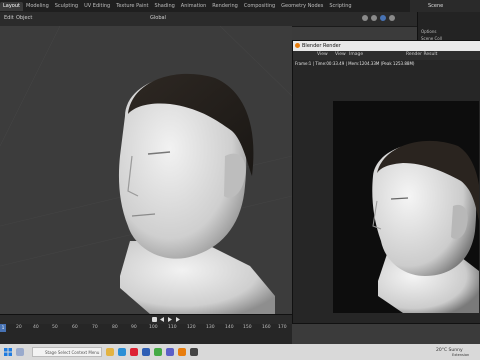 The height and width of the screenshot is (360, 480). I want to click on playback-buttons, so click(166, 319).